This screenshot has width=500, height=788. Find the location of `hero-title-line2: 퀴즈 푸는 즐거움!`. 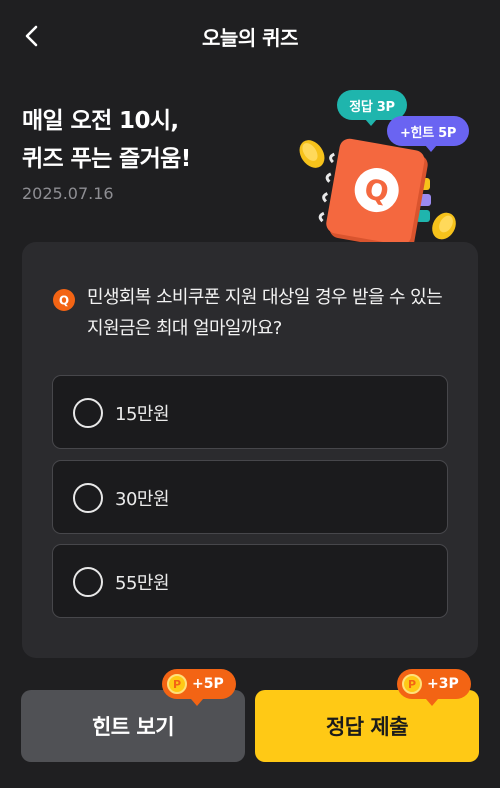

hero-title-line2: 퀴즈 푸는 즐거움! is located at coordinates (106, 159).